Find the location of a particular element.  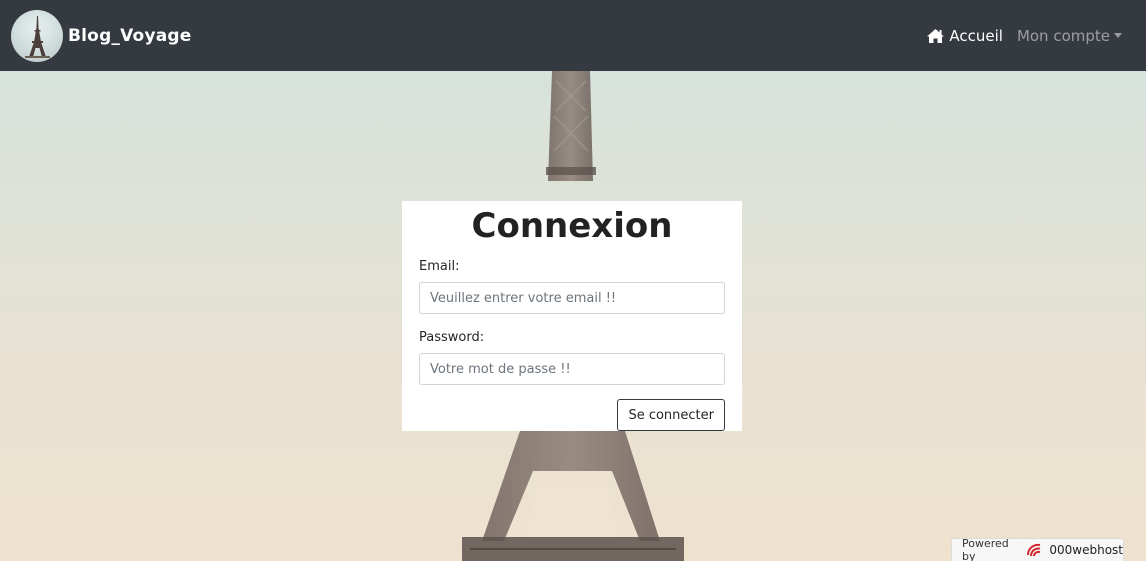

000webhost-logo-icon is located at coordinates (1035, 550).